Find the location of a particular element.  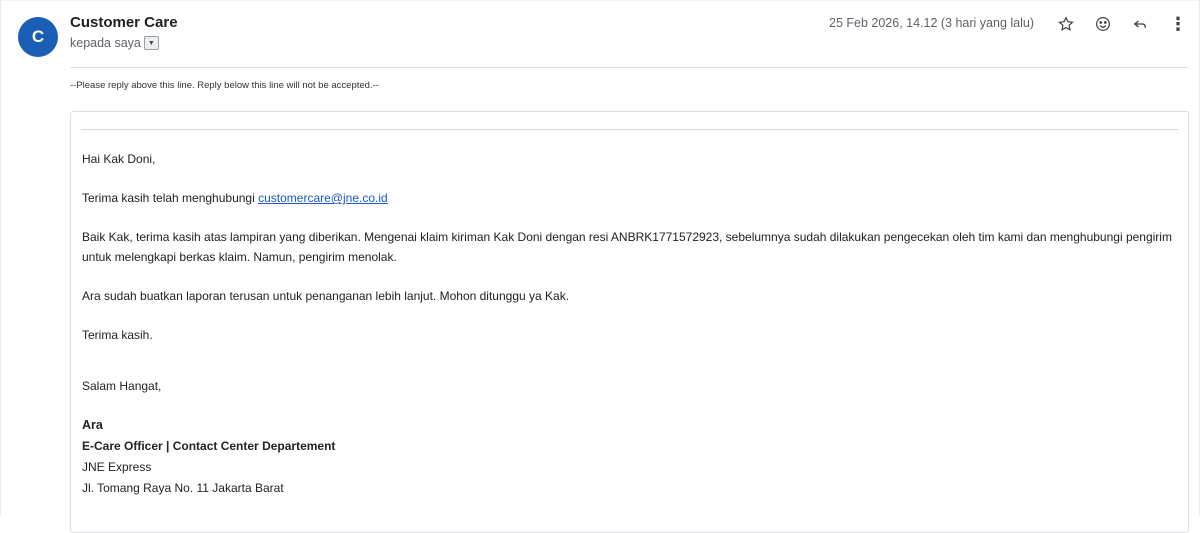

header-divider is located at coordinates (629, 67).